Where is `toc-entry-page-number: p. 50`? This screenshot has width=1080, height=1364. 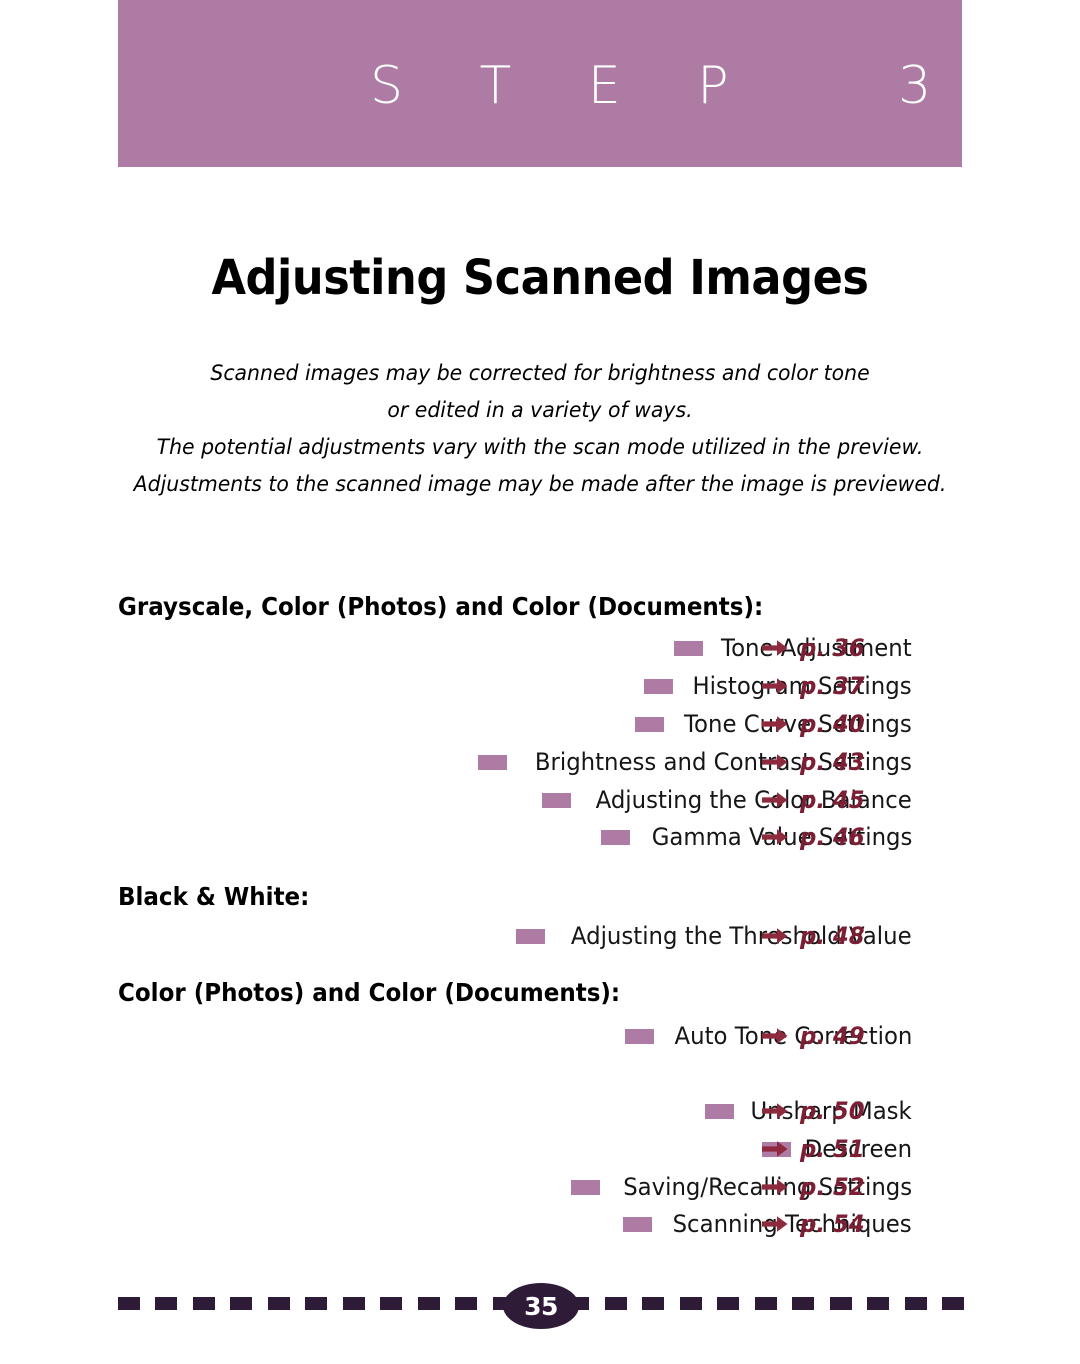 toc-entry-page-number: p. 50 is located at coordinates (832, 1111).